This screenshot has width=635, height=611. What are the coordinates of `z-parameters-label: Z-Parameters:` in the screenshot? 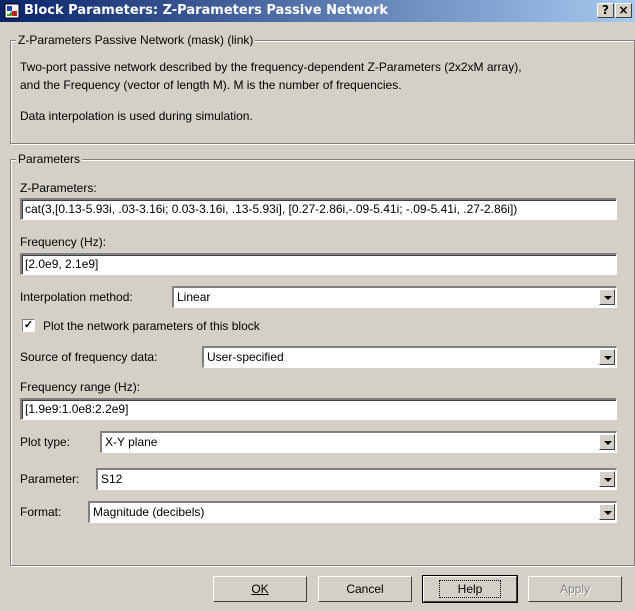 It's located at (58, 188).